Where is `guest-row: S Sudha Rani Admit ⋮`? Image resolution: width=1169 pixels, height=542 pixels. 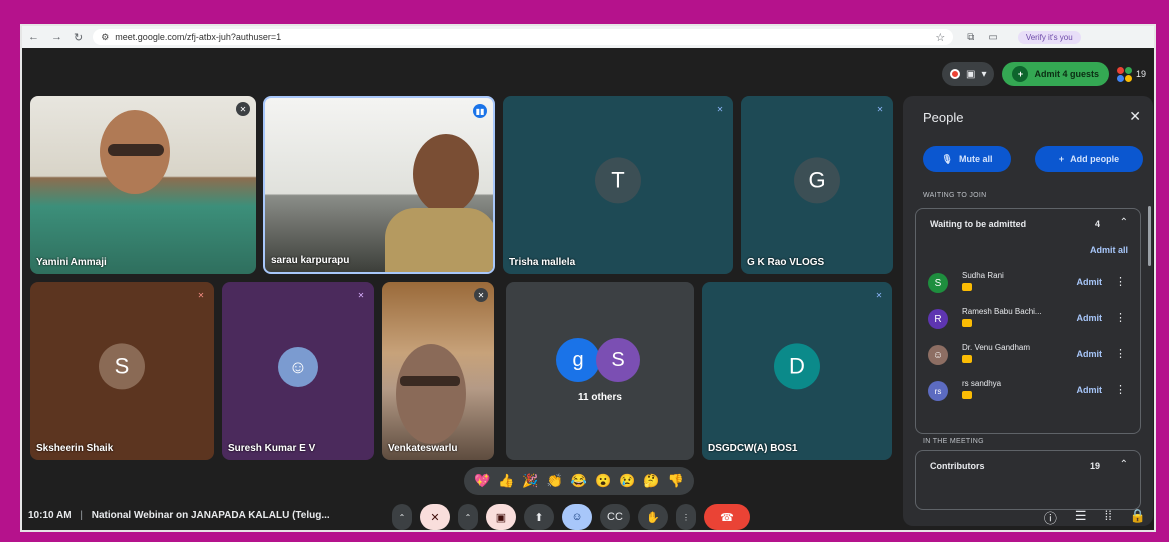 guest-row: S Sudha Rani Admit ⋮ is located at coordinates (1030, 284).